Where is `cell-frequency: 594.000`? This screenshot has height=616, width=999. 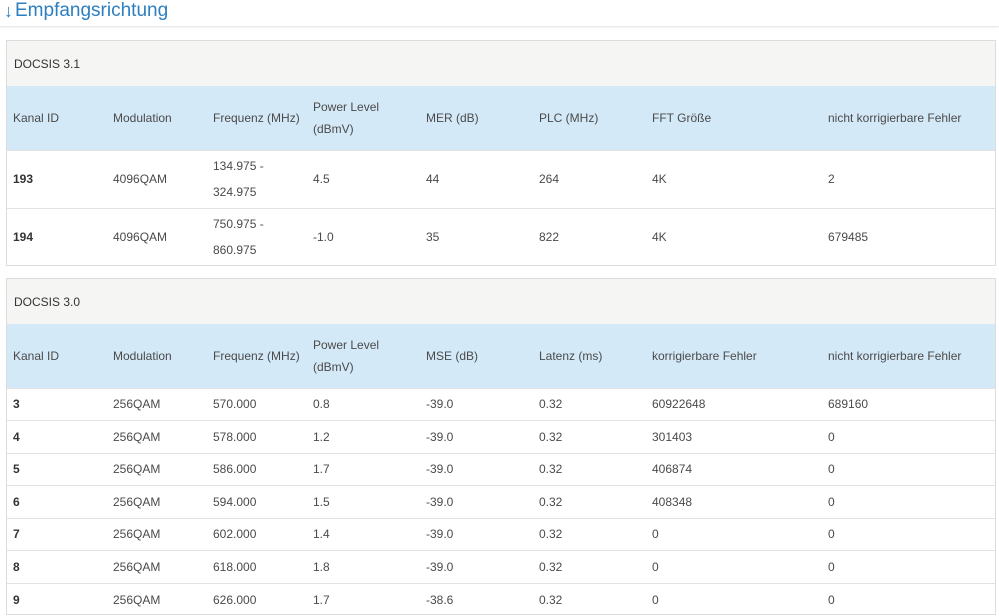
cell-frequency: 594.000 is located at coordinates (257, 501).